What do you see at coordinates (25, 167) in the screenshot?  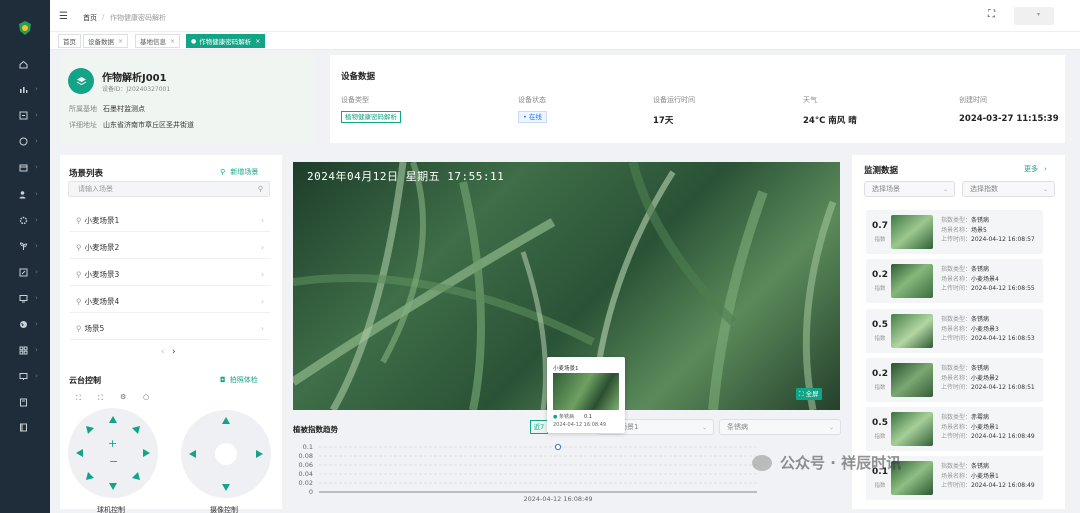 I see `sidebar-item-records: ›` at bounding box center [25, 167].